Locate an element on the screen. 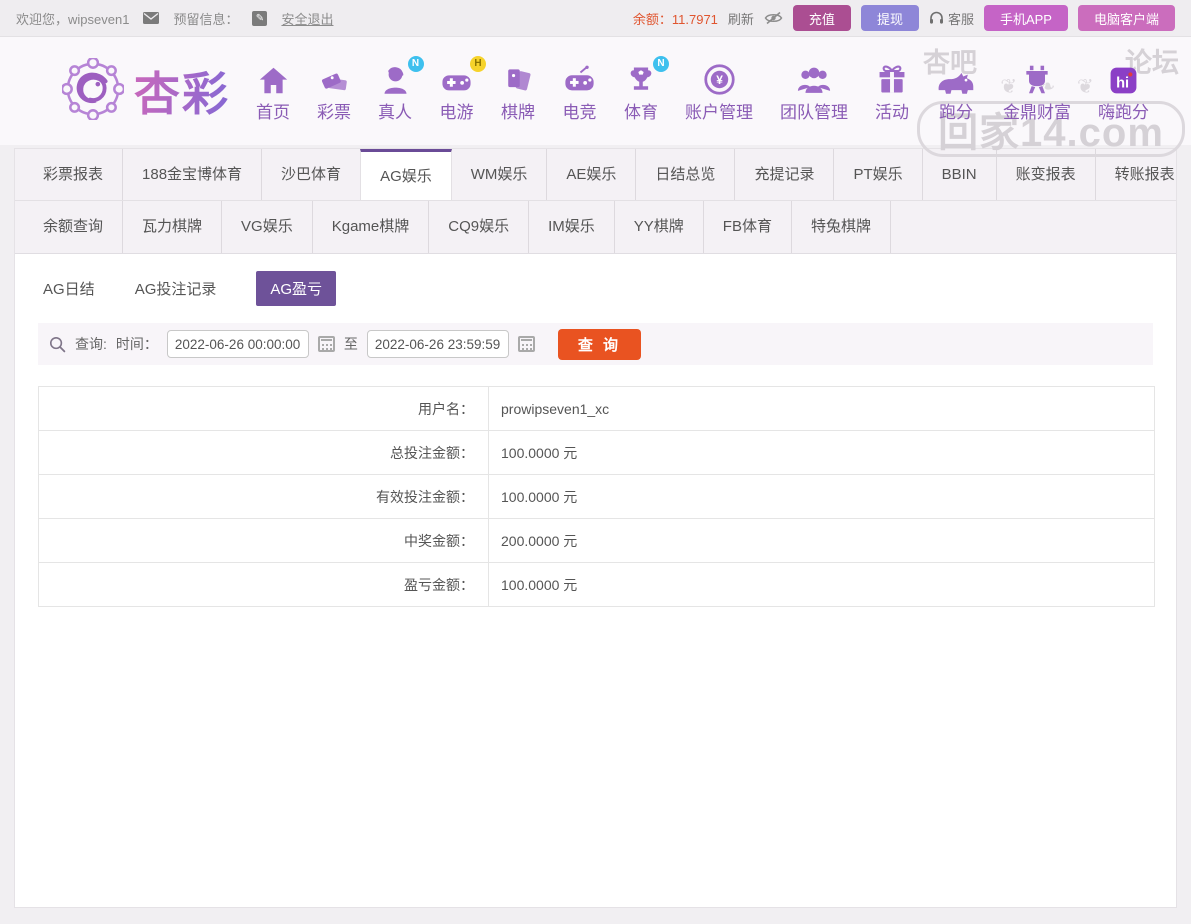 This screenshot has height=924, width=1191. tab-188金宝博体育: 188金宝博体育 is located at coordinates (193, 174).